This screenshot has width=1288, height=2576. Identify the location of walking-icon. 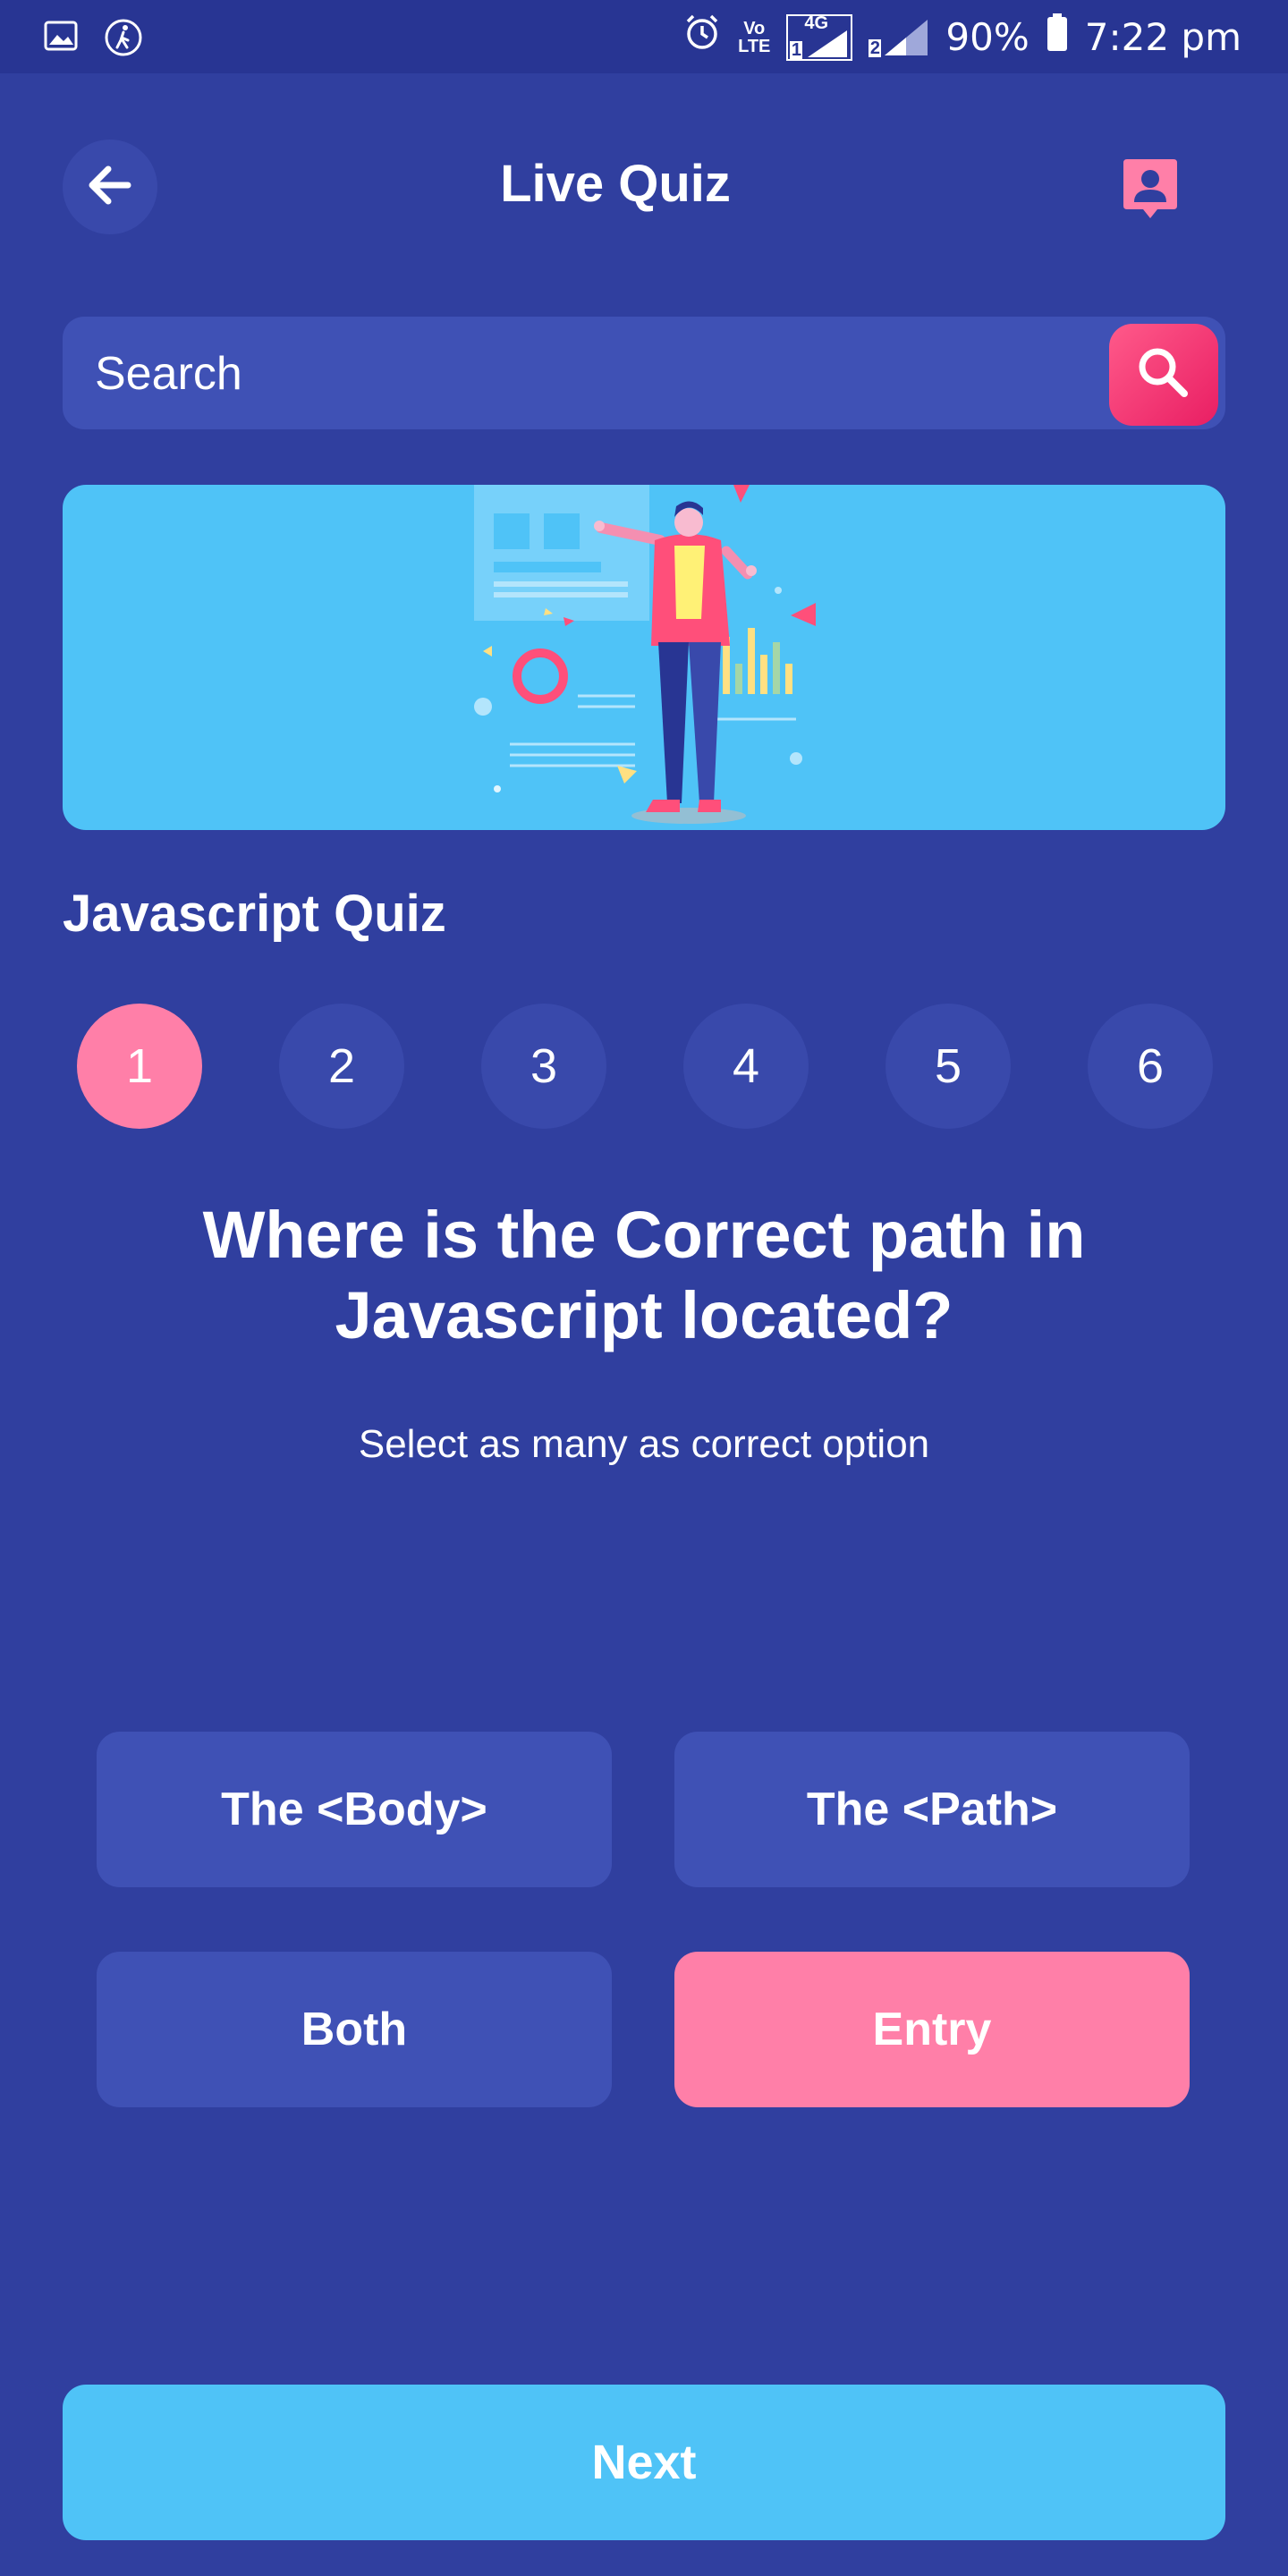
(123, 40).